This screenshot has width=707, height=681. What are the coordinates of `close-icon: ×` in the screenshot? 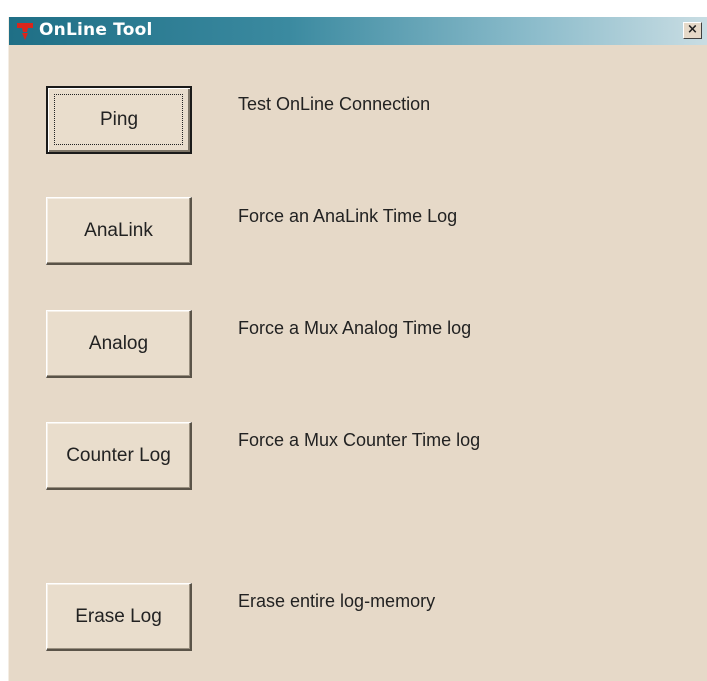 It's located at (692, 29).